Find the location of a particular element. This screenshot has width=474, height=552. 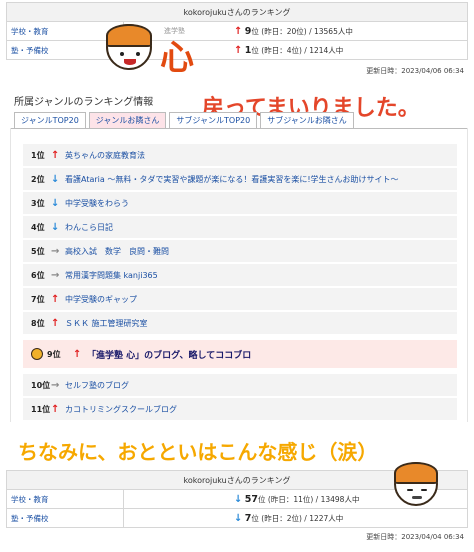

rank-value-juku: ↓ 7位 (昨日：2位) / 1227人中 is located at coordinates (295, 518).